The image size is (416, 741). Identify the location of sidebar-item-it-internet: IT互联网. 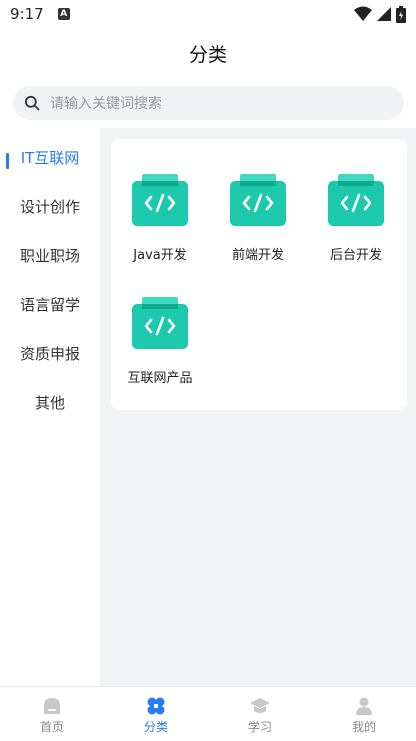
(50, 157).